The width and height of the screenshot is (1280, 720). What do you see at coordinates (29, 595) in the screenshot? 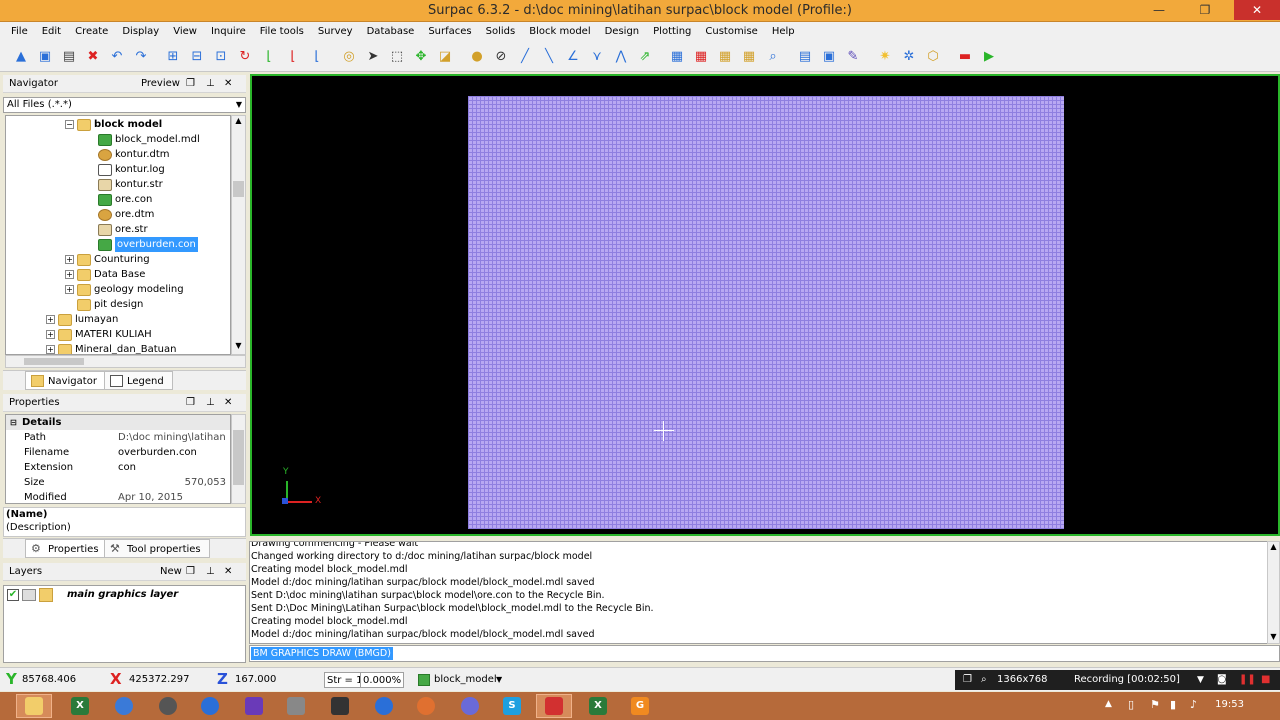
I see `layer-eye-icon` at bounding box center [29, 595].